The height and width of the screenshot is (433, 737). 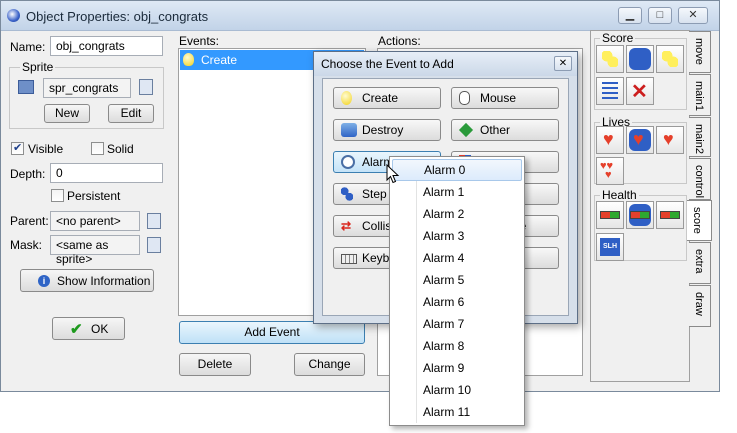 What do you see at coordinates (699, 220) in the screenshot?
I see `tab-score: score` at bounding box center [699, 220].